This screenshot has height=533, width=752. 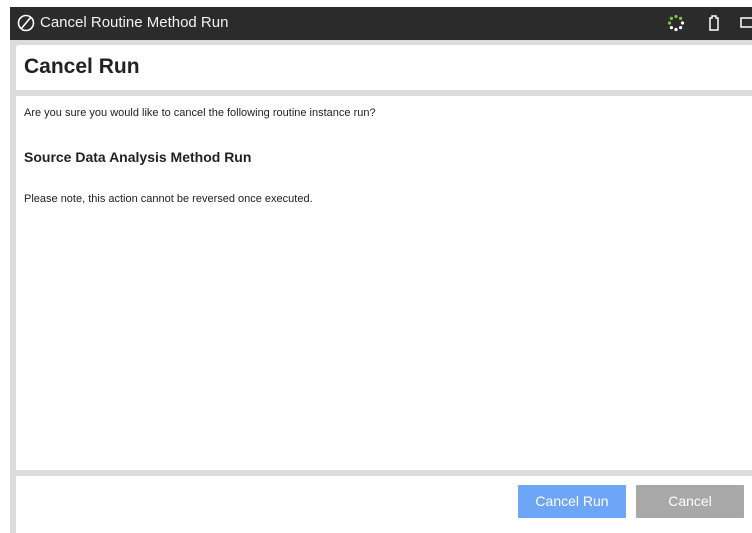 I want to click on dialog-footer: Cancel Run Cancel, so click(x=384, y=504).